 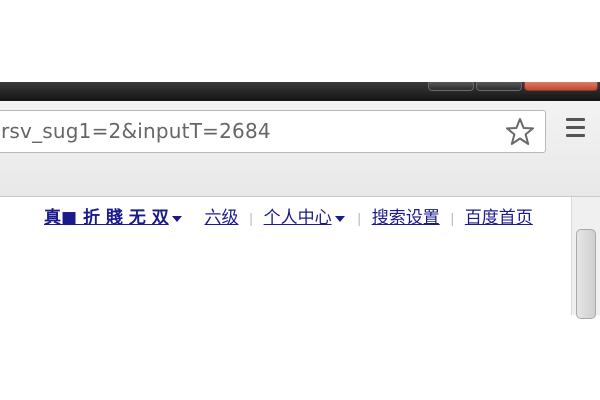 What do you see at coordinates (499, 218) in the screenshot?
I see `nav-link-baidu-home: 百度首页` at bounding box center [499, 218].